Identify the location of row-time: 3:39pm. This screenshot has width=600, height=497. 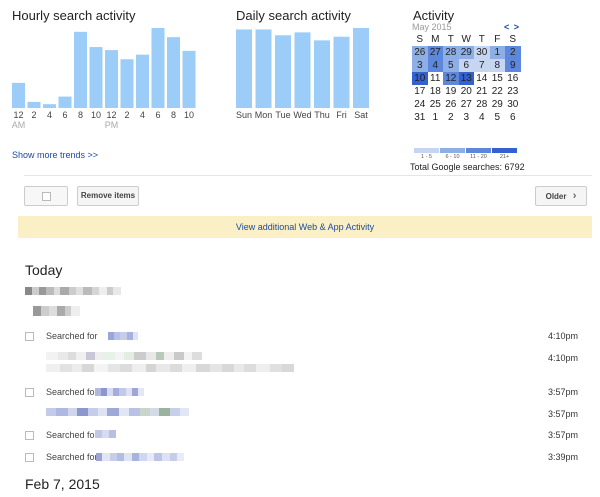
(562, 457).